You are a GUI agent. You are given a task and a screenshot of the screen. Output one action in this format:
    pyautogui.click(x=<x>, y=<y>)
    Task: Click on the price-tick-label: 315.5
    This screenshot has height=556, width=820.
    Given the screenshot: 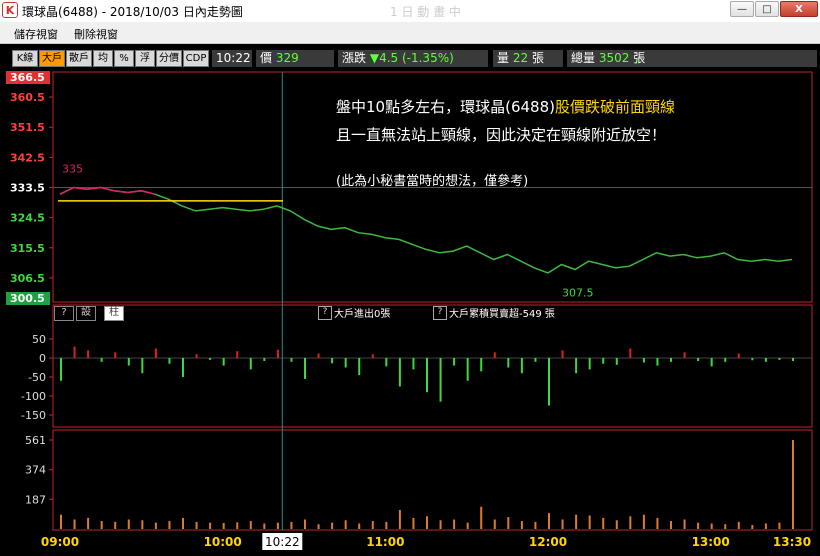 What is the action you would take?
    pyautogui.click(x=27, y=248)
    